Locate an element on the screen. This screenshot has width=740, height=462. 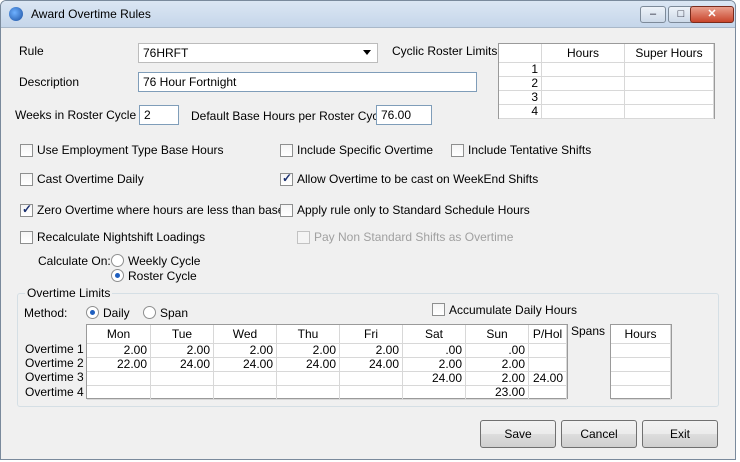
include-tentative-checkbox is located at coordinates (457, 150).